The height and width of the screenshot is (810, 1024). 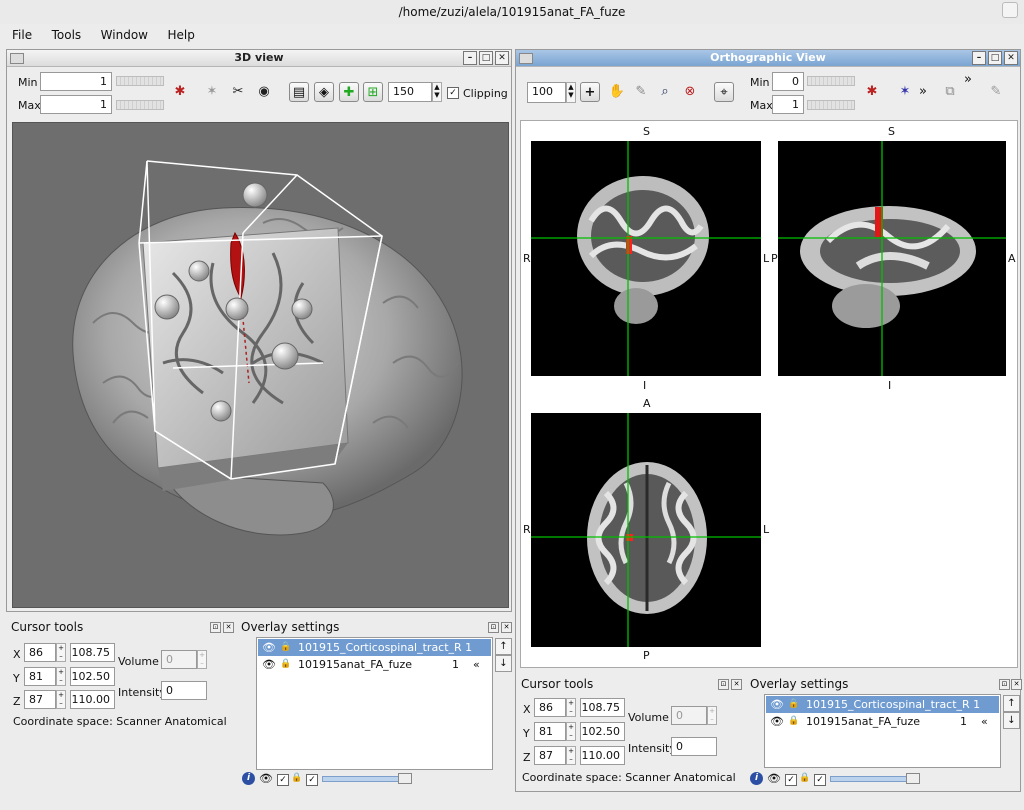 I want to click on pane-menu-icon, so click(x=526, y=58).